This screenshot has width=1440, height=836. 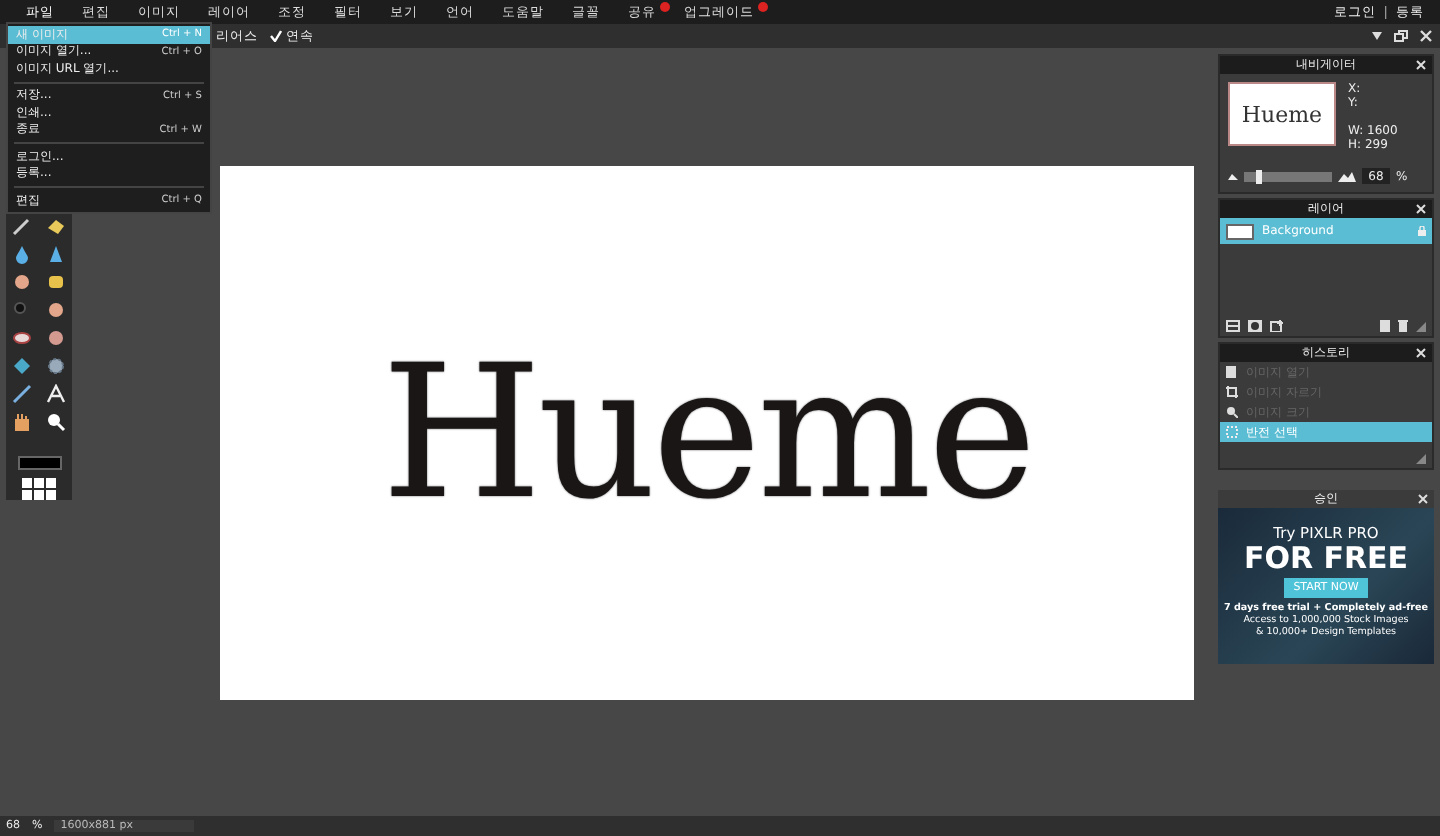 I want to click on dot-icon, so click(x=21, y=310).